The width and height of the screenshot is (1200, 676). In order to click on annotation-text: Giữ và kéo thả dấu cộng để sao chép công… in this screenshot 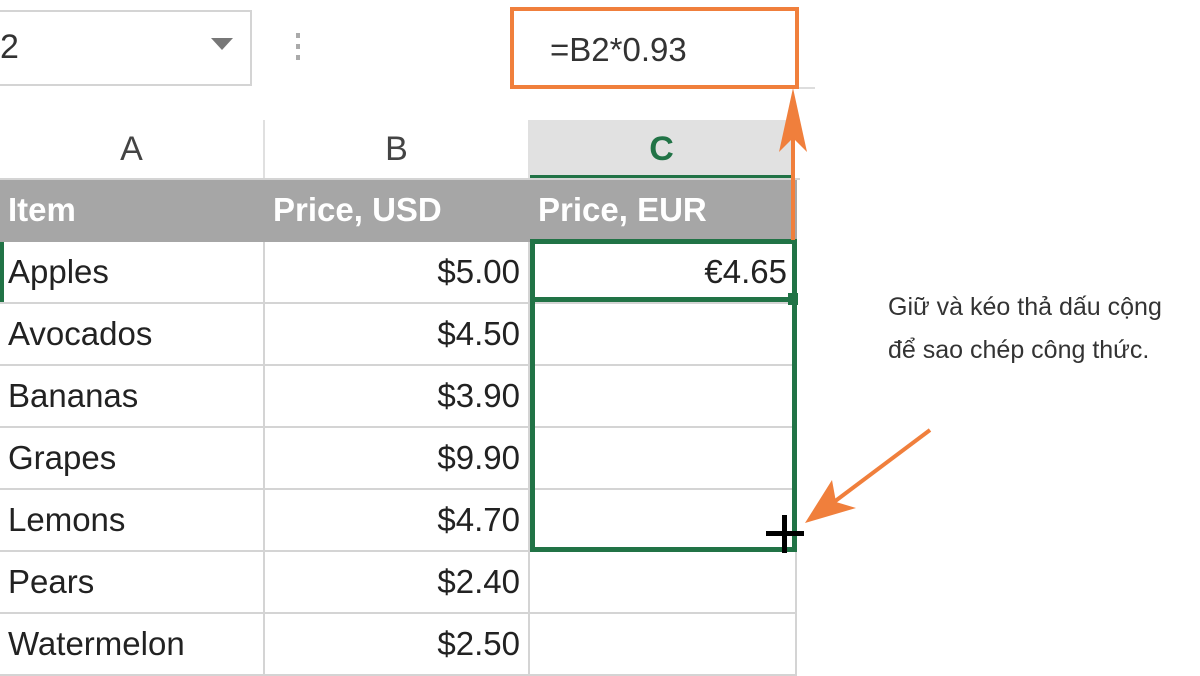, I will do `click(1025, 328)`.